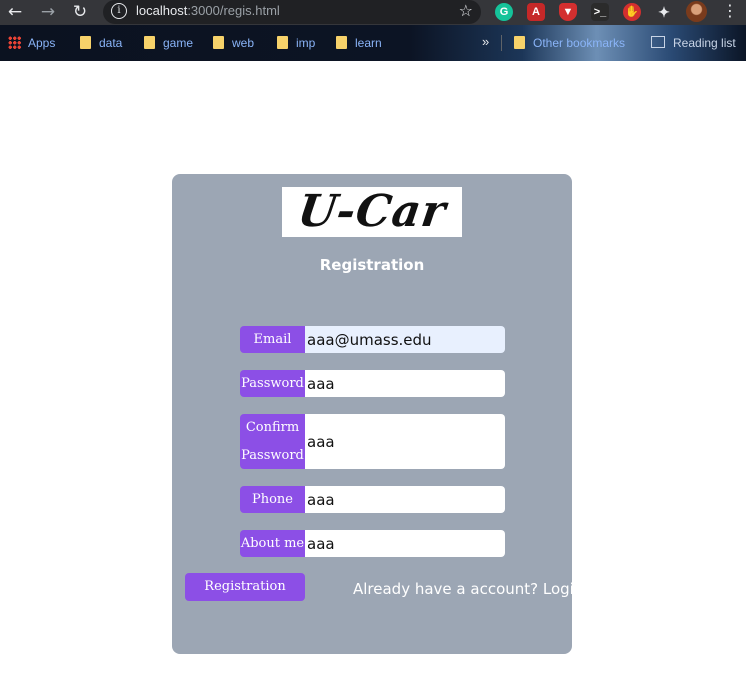 This screenshot has height=679, width=746. Describe the element at coordinates (485, 41) in the screenshot. I see `bookmarks-overflow-icon: »` at that location.